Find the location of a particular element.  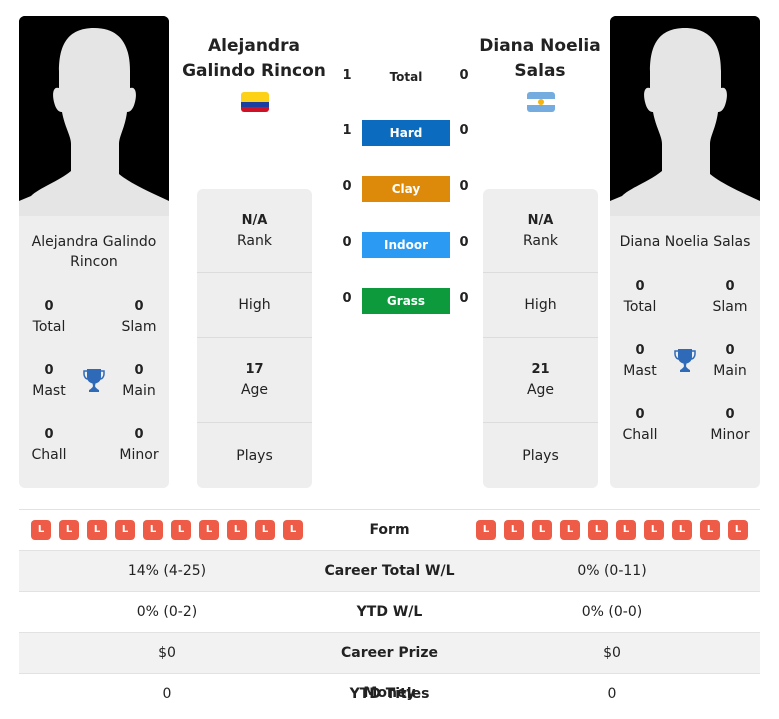

h2h-total-left: 1 is located at coordinates (347, 75).